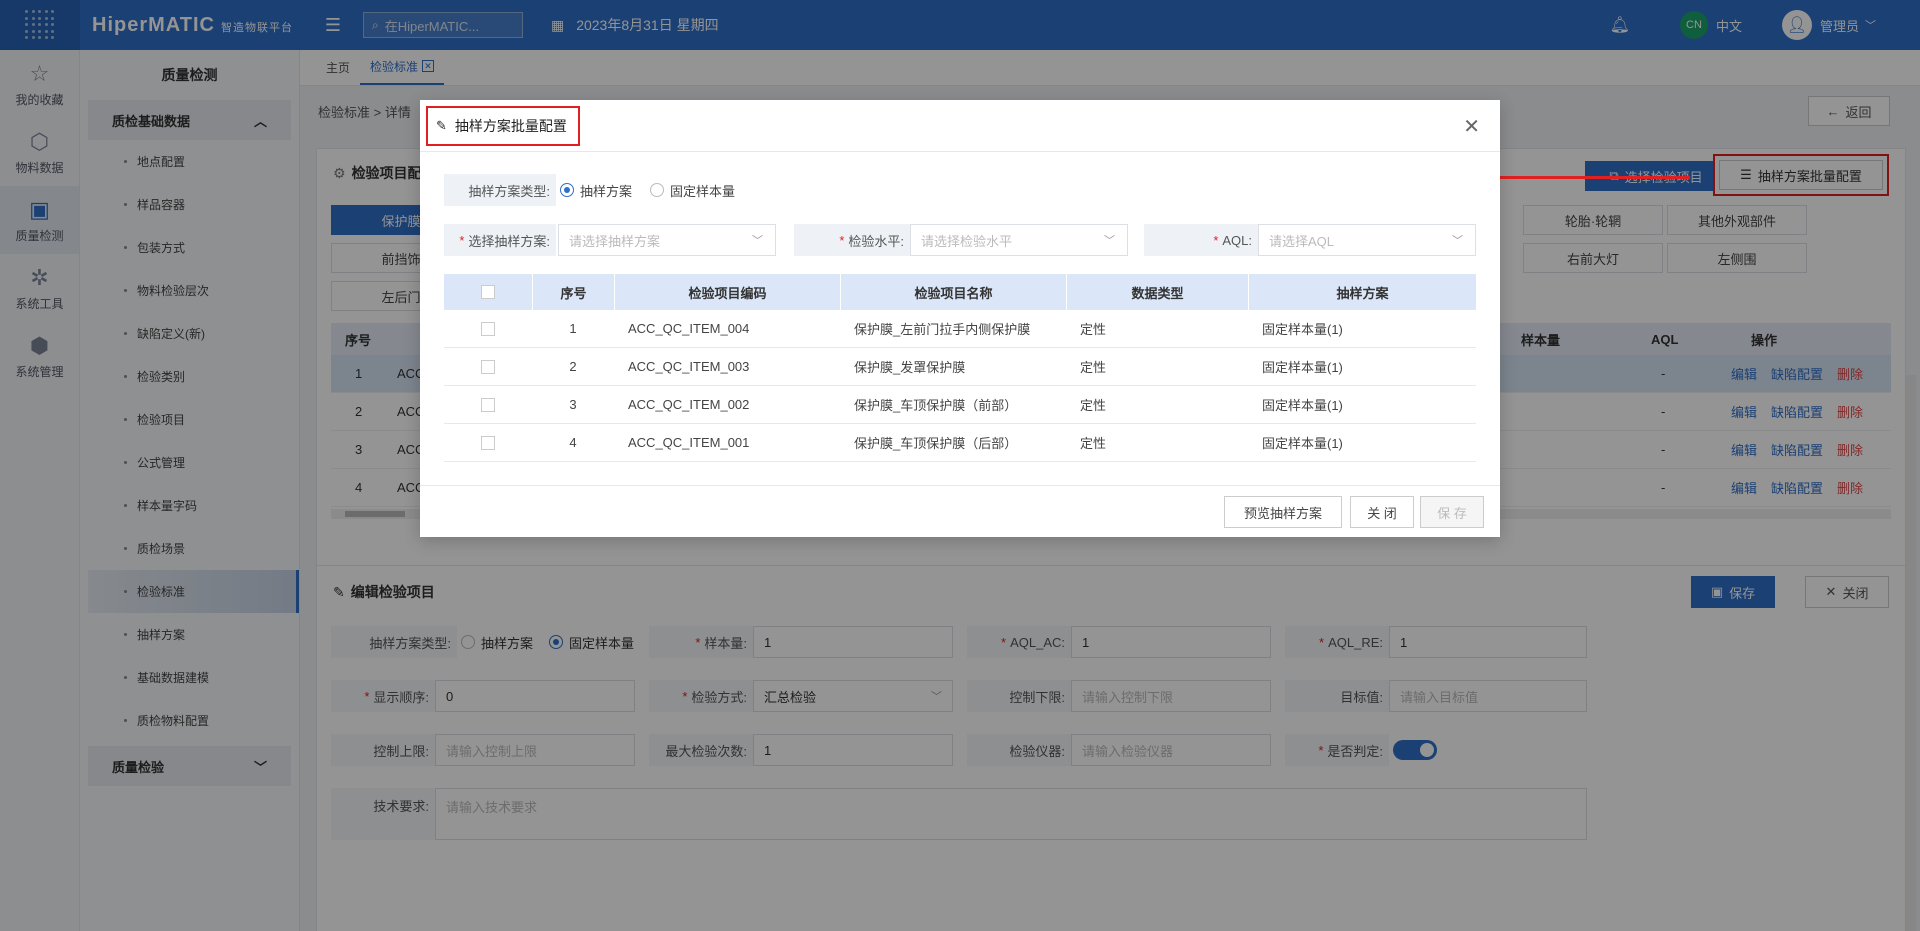  I want to click on annotation-arrow-line, so click(1585, 177).